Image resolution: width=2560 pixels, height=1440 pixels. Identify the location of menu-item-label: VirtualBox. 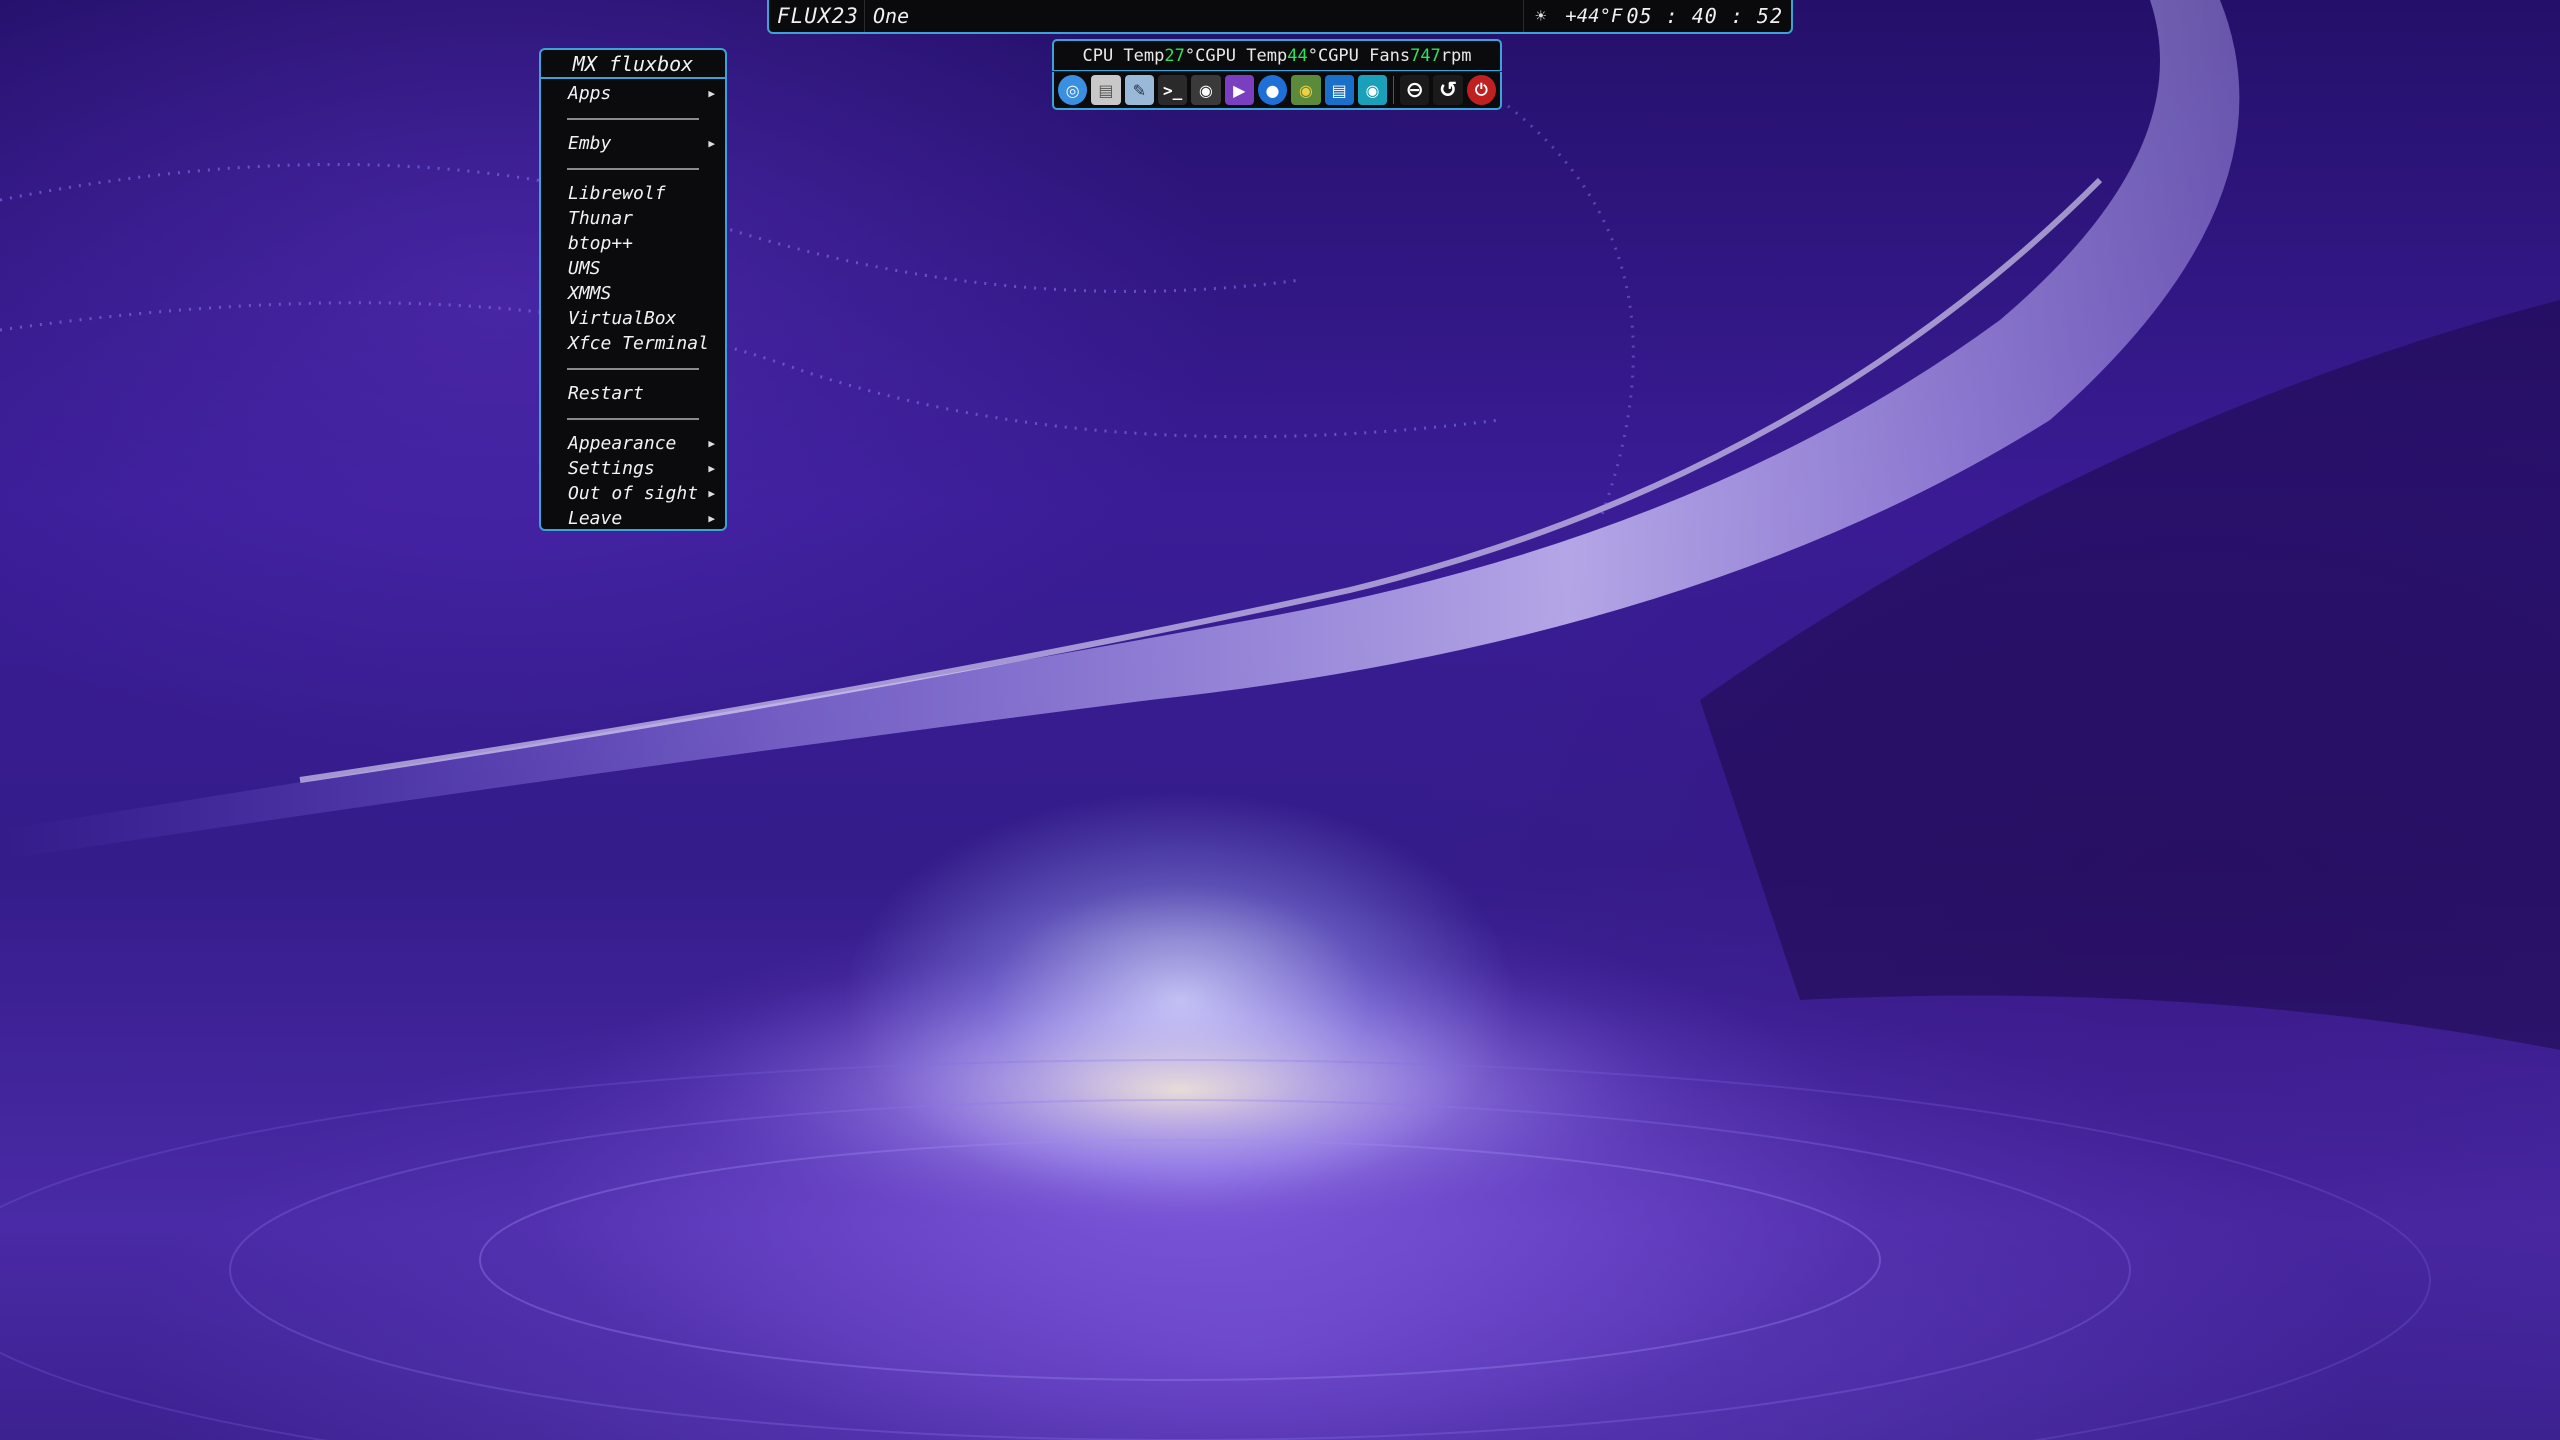
(622, 318).